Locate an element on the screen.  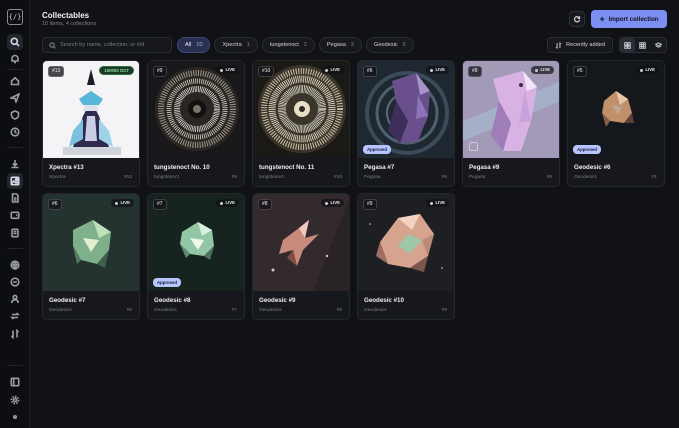
import-collection-button: + Import collection is located at coordinates (629, 19).